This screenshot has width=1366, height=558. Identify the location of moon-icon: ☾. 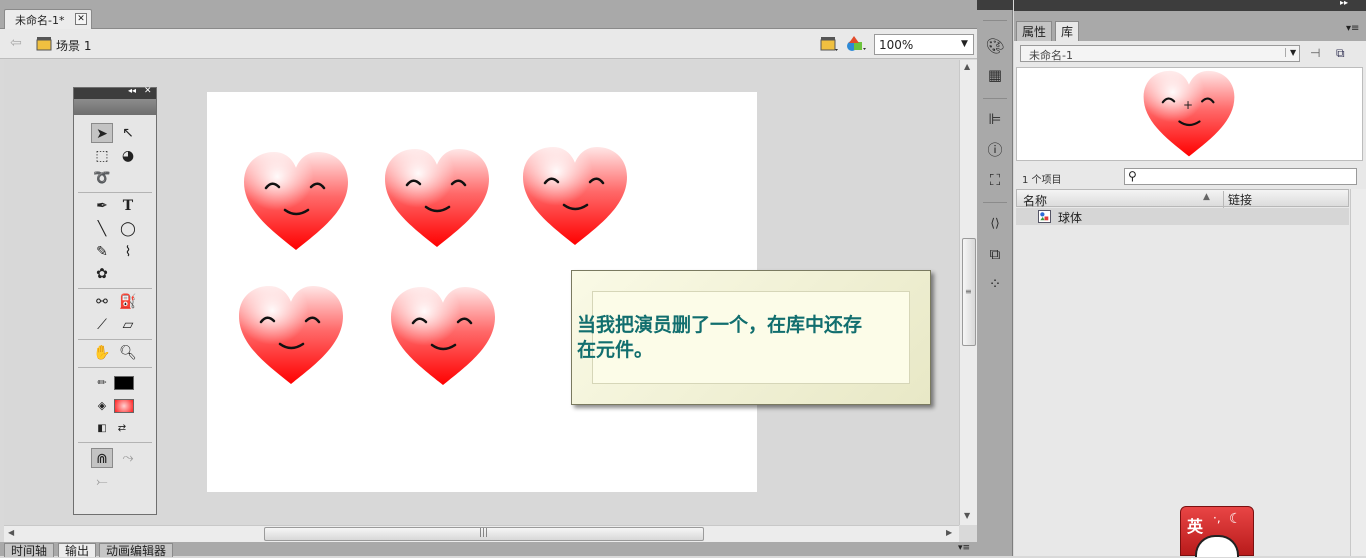
(1235, 519).